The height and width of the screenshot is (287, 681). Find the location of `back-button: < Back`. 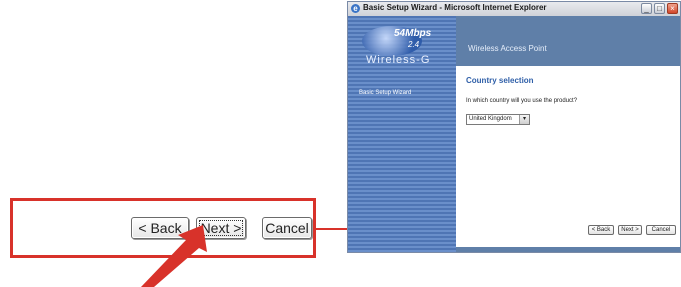

back-button: < Back is located at coordinates (601, 230).